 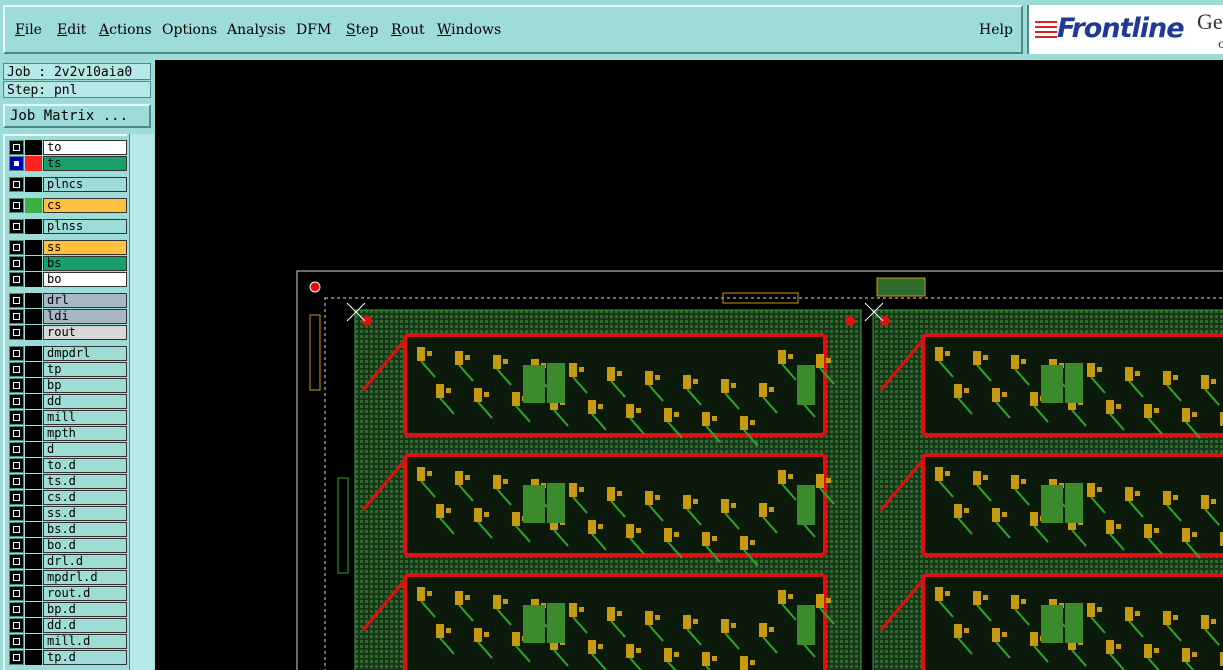 I want to click on layer-row: ss, so click(x=69, y=247).